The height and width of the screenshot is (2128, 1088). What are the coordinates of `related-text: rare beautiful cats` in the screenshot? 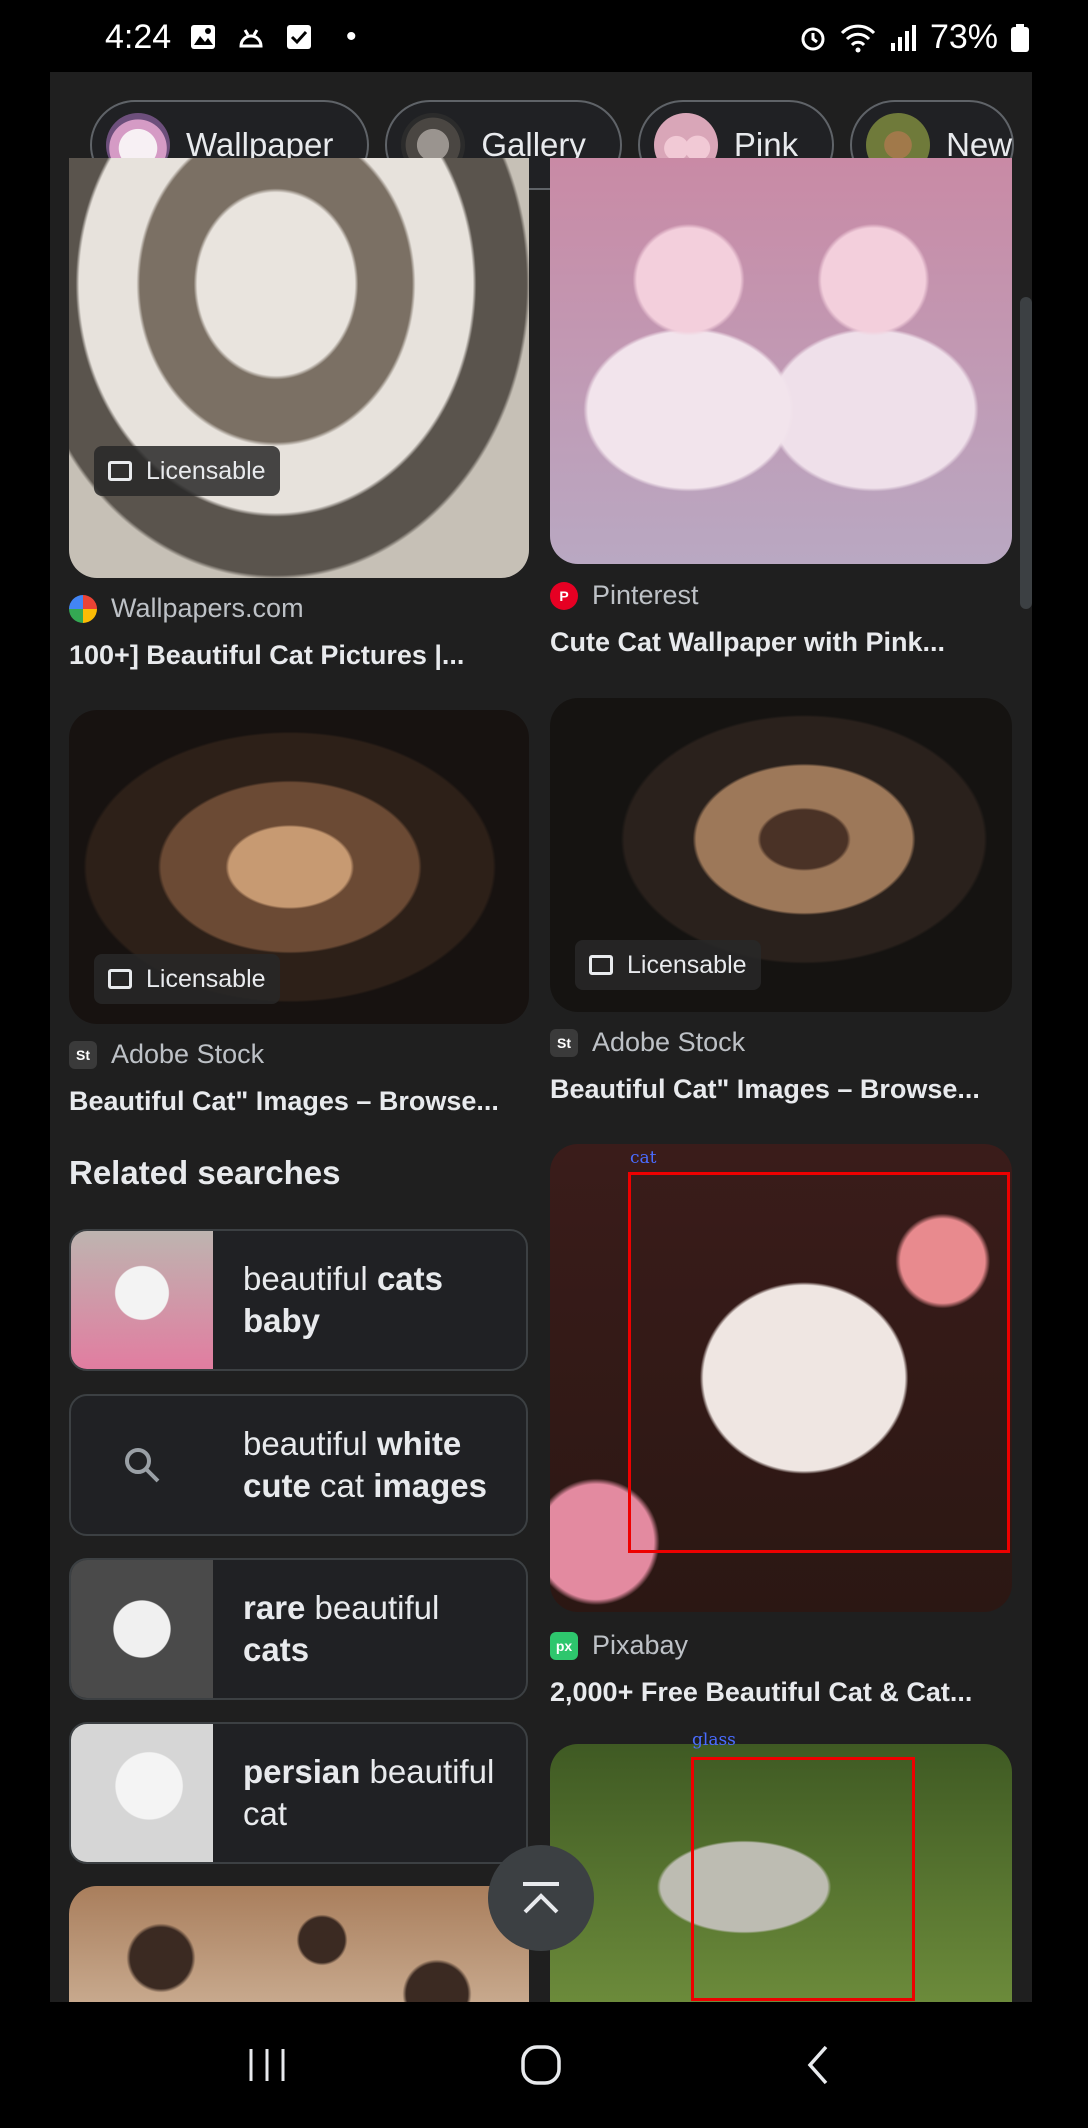 It's located at (341, 1628).